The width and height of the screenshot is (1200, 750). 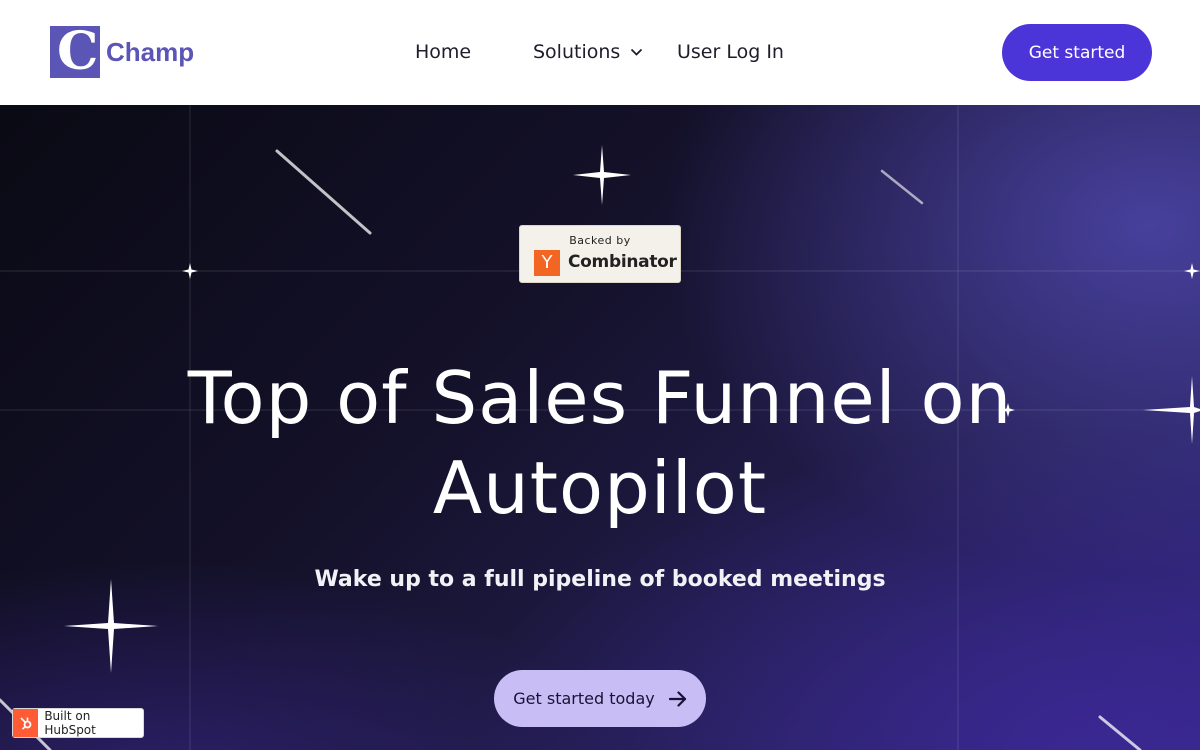 What do you see at coordinates (730, 52) in the screenshot?
I see `nav-login-link: User Log In` at bounding box center [730, 52].